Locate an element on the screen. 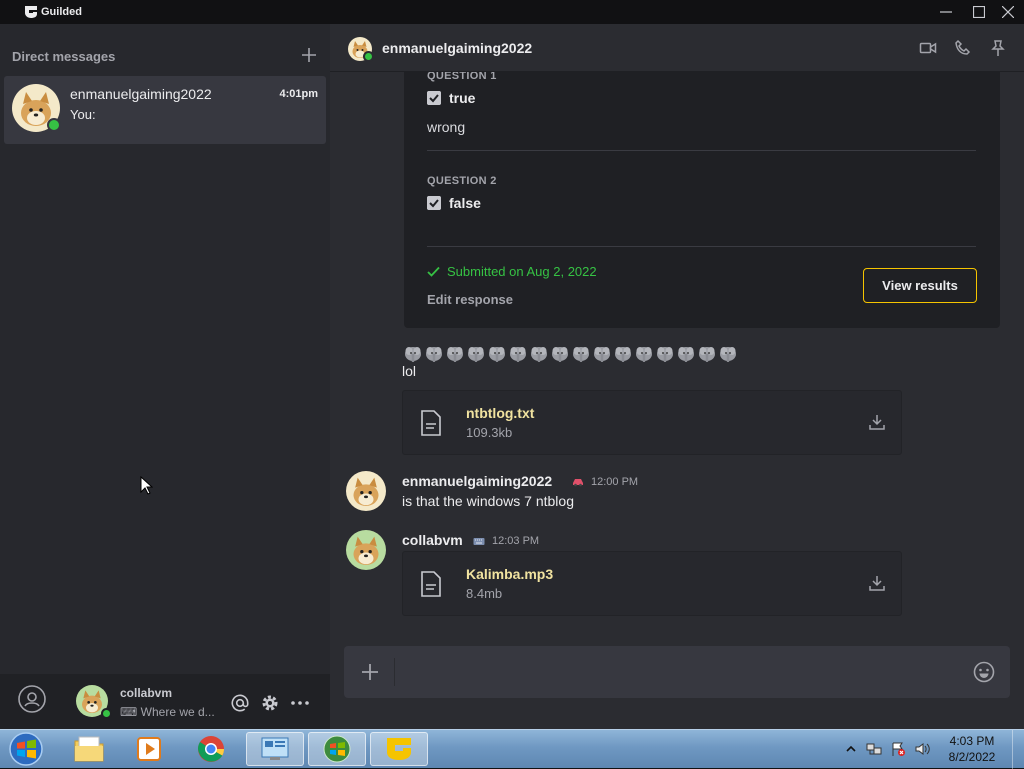 The width and height of the screenshot is (1024, 769). message-text: is that the windows 7 ntblog is located at coordinates (488, 501).